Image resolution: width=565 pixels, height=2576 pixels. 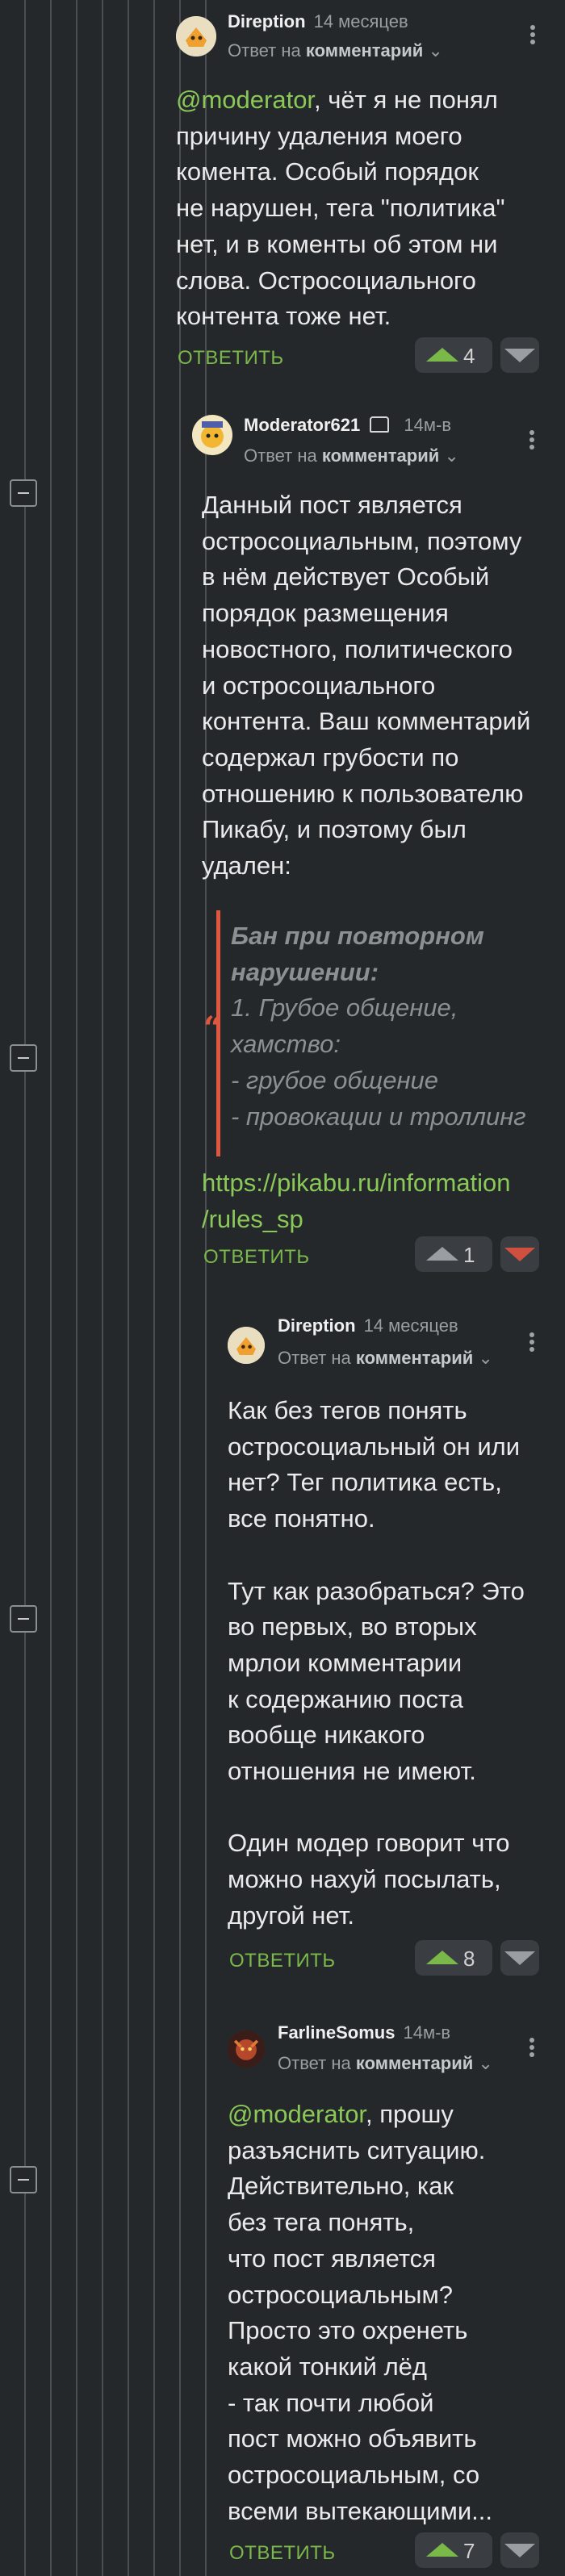 What do you see at coordinates (469, 356) in the screenshot?
I see `vote-count: 4` at bounding box center [469, 356].